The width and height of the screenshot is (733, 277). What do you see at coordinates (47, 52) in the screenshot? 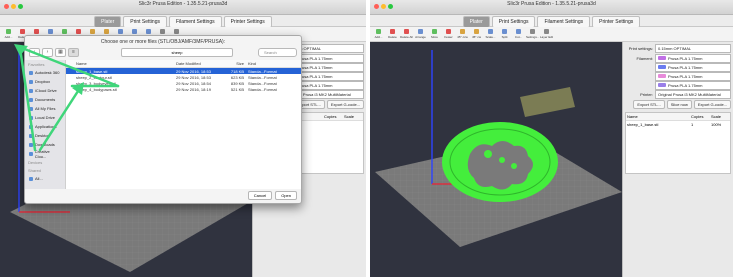
I see `forward-button: ›` at bounding box center [47, 52].